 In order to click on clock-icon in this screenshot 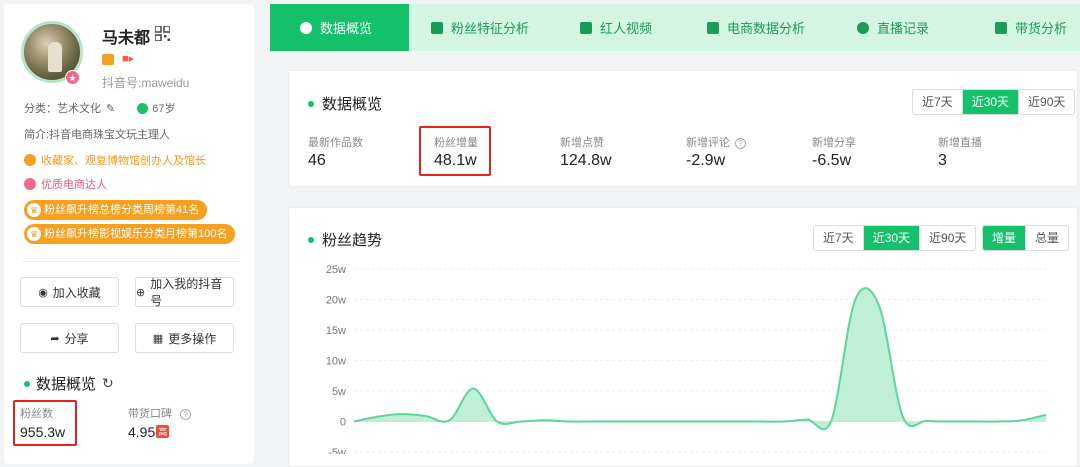, I will do `click(863, 27)`.